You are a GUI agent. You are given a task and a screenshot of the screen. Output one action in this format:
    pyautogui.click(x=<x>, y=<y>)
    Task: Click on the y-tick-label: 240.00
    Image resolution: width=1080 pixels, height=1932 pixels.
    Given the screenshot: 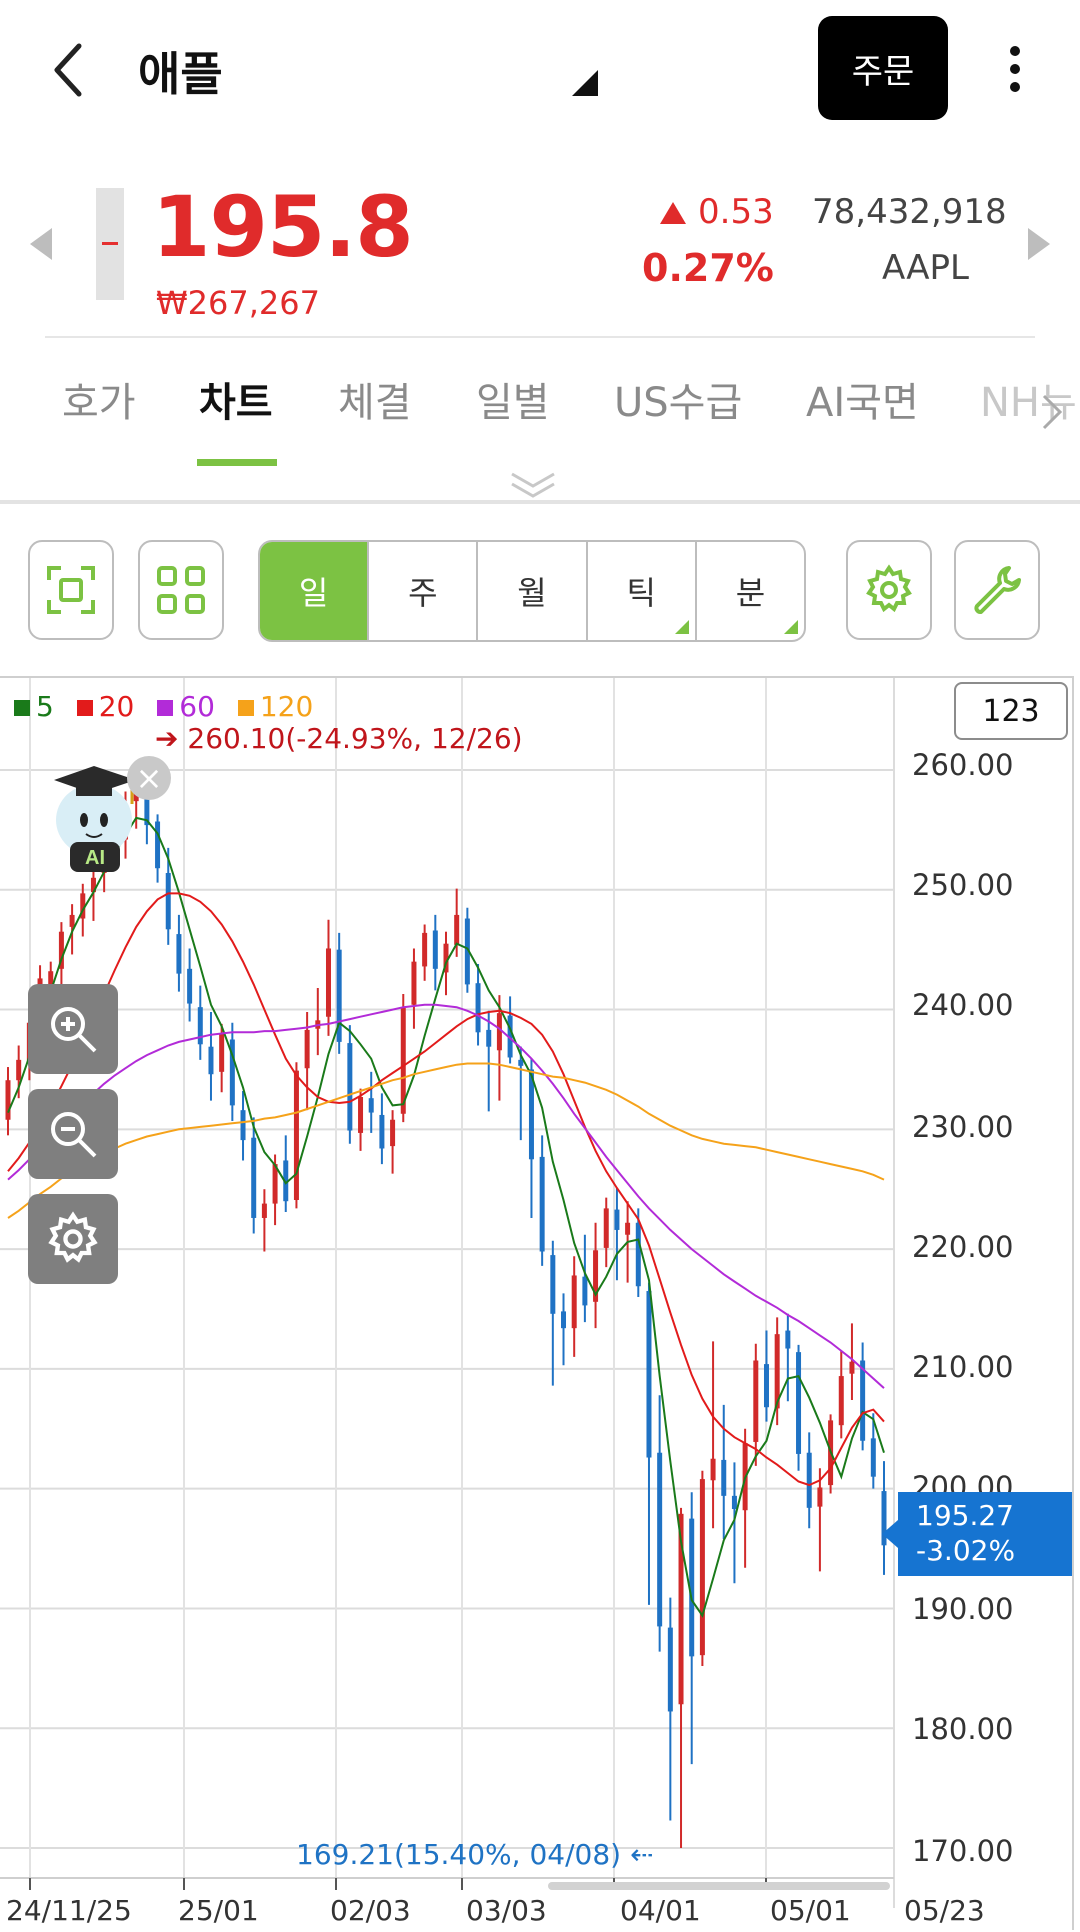 What is the action you would take?
    pyautogui.click(x=963, y=1005)
    